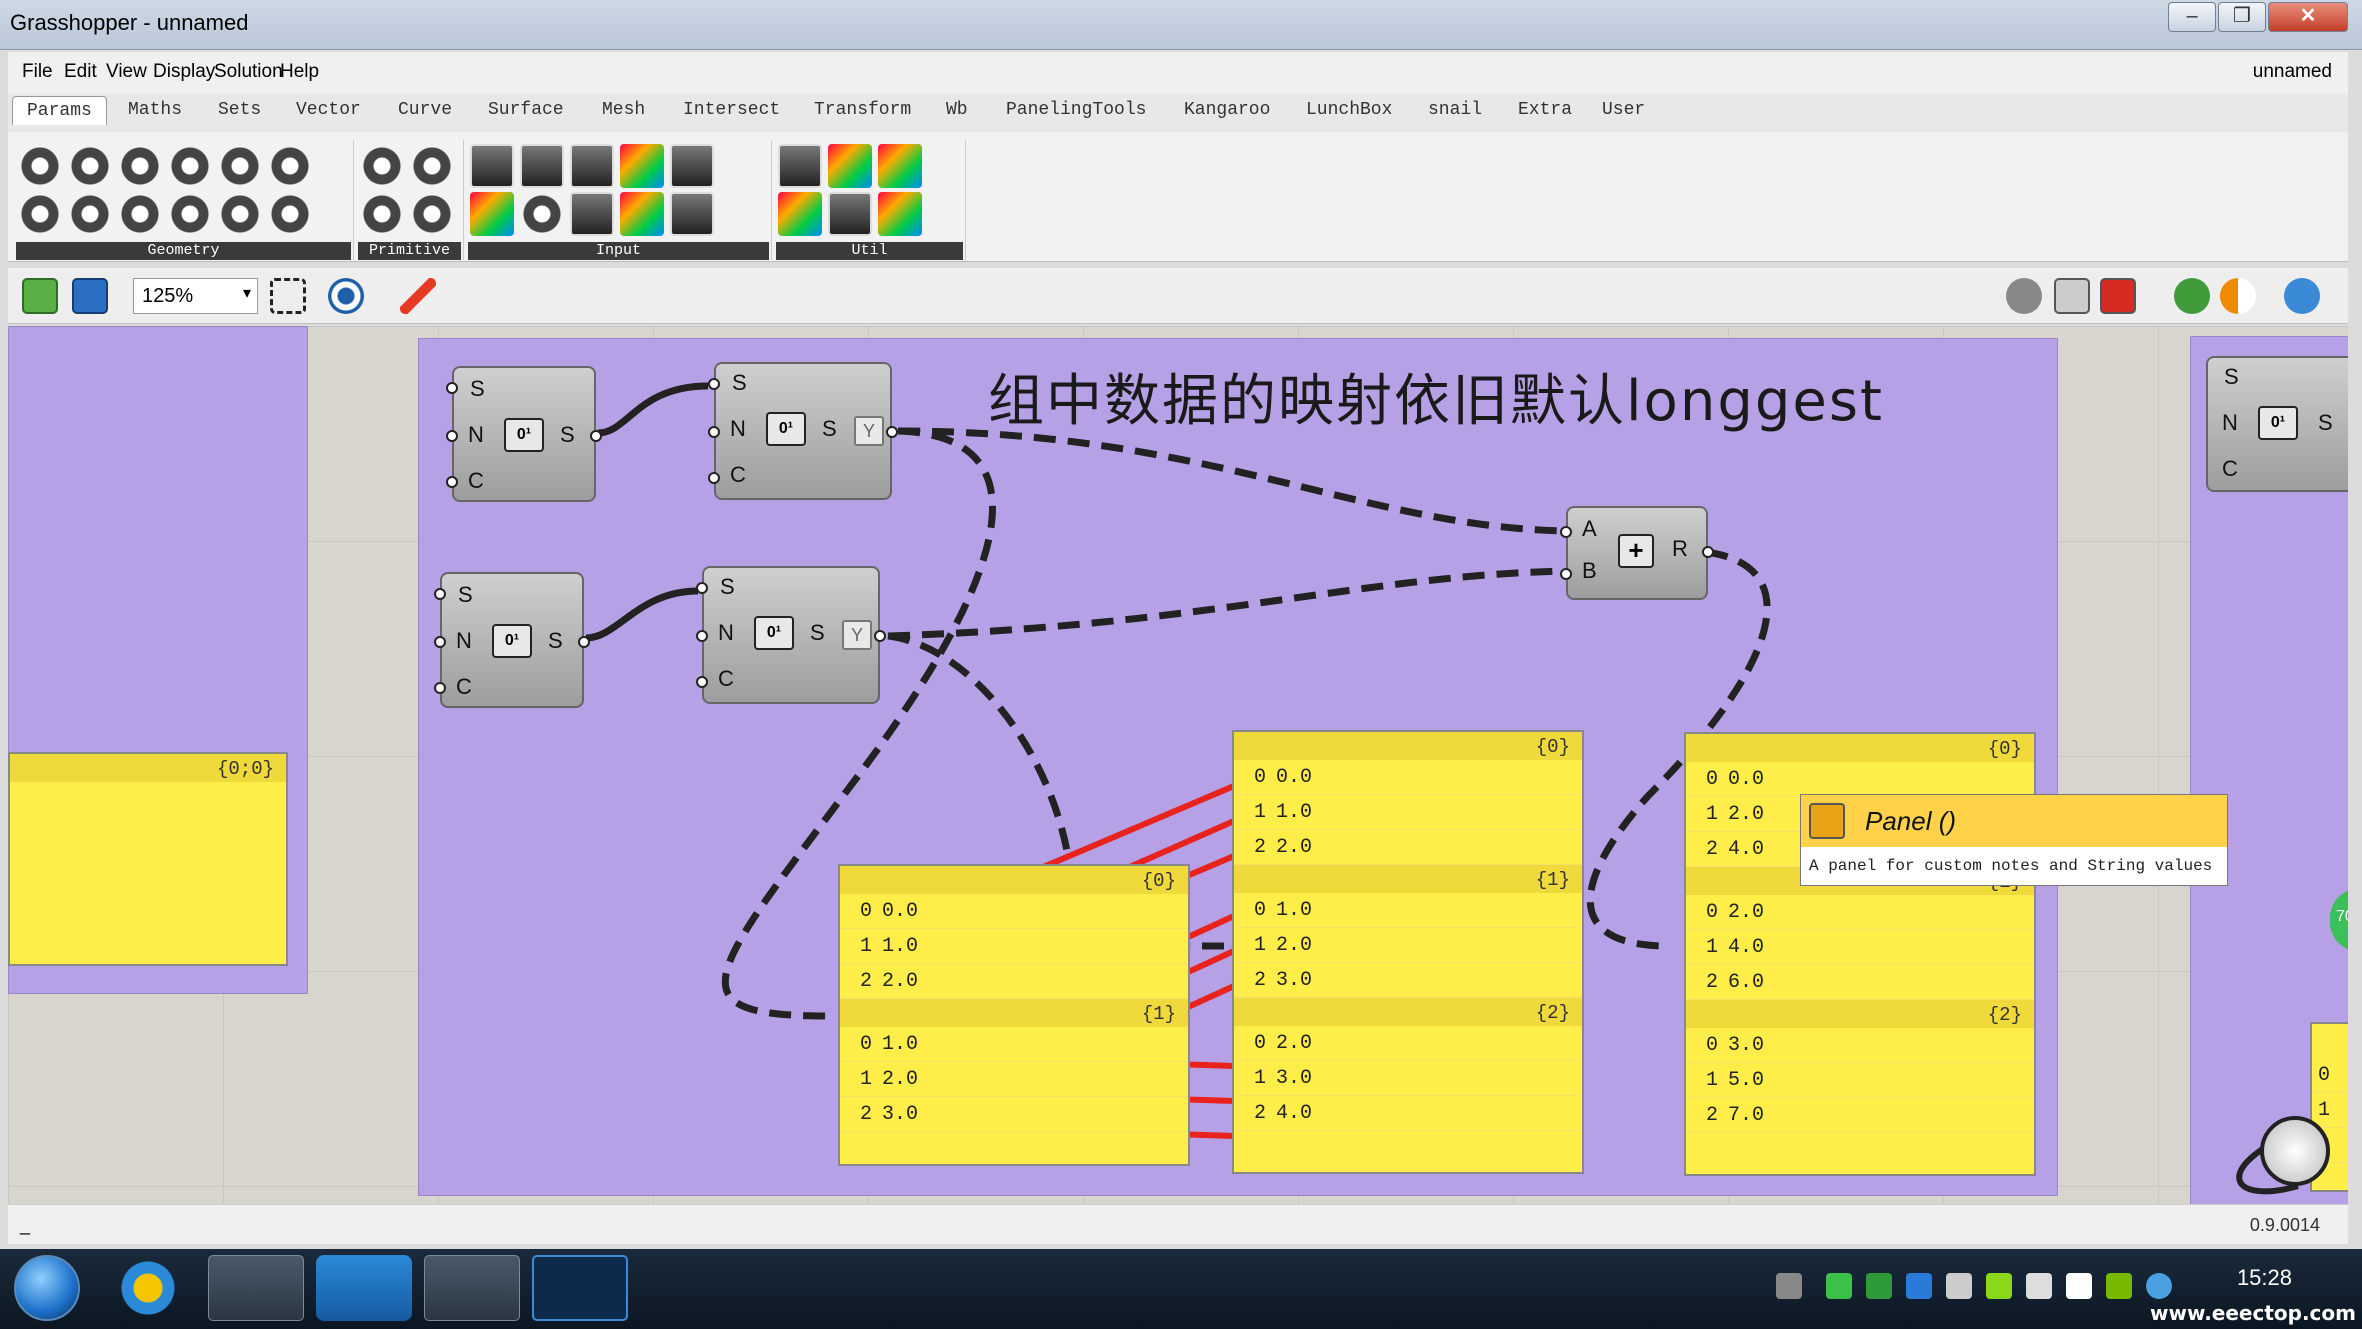  What do you see at coordinates (2072, 296) in the screenshot?
I see `preview-shaded-icon` at bounding box center [2072, 296].